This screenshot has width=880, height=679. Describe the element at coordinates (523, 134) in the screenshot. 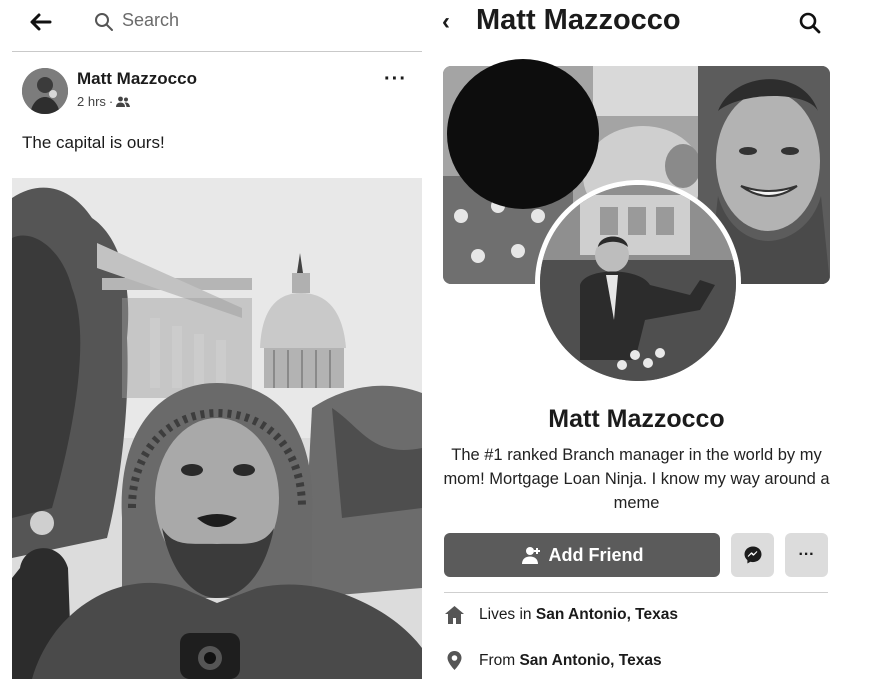

I see `redaction-circle` at that location.